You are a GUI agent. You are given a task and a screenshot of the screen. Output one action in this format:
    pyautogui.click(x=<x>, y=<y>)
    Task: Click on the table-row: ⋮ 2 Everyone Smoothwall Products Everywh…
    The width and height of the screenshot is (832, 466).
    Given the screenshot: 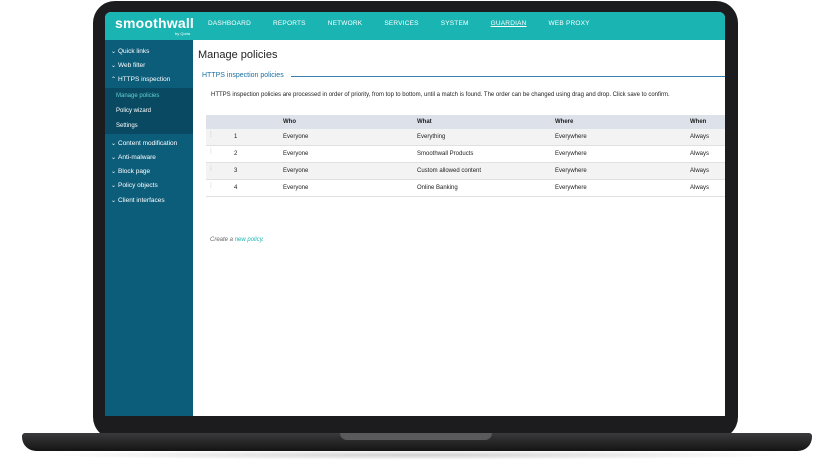 What is the action you would take?
    pyautogui.click(x=465, y=154)
    